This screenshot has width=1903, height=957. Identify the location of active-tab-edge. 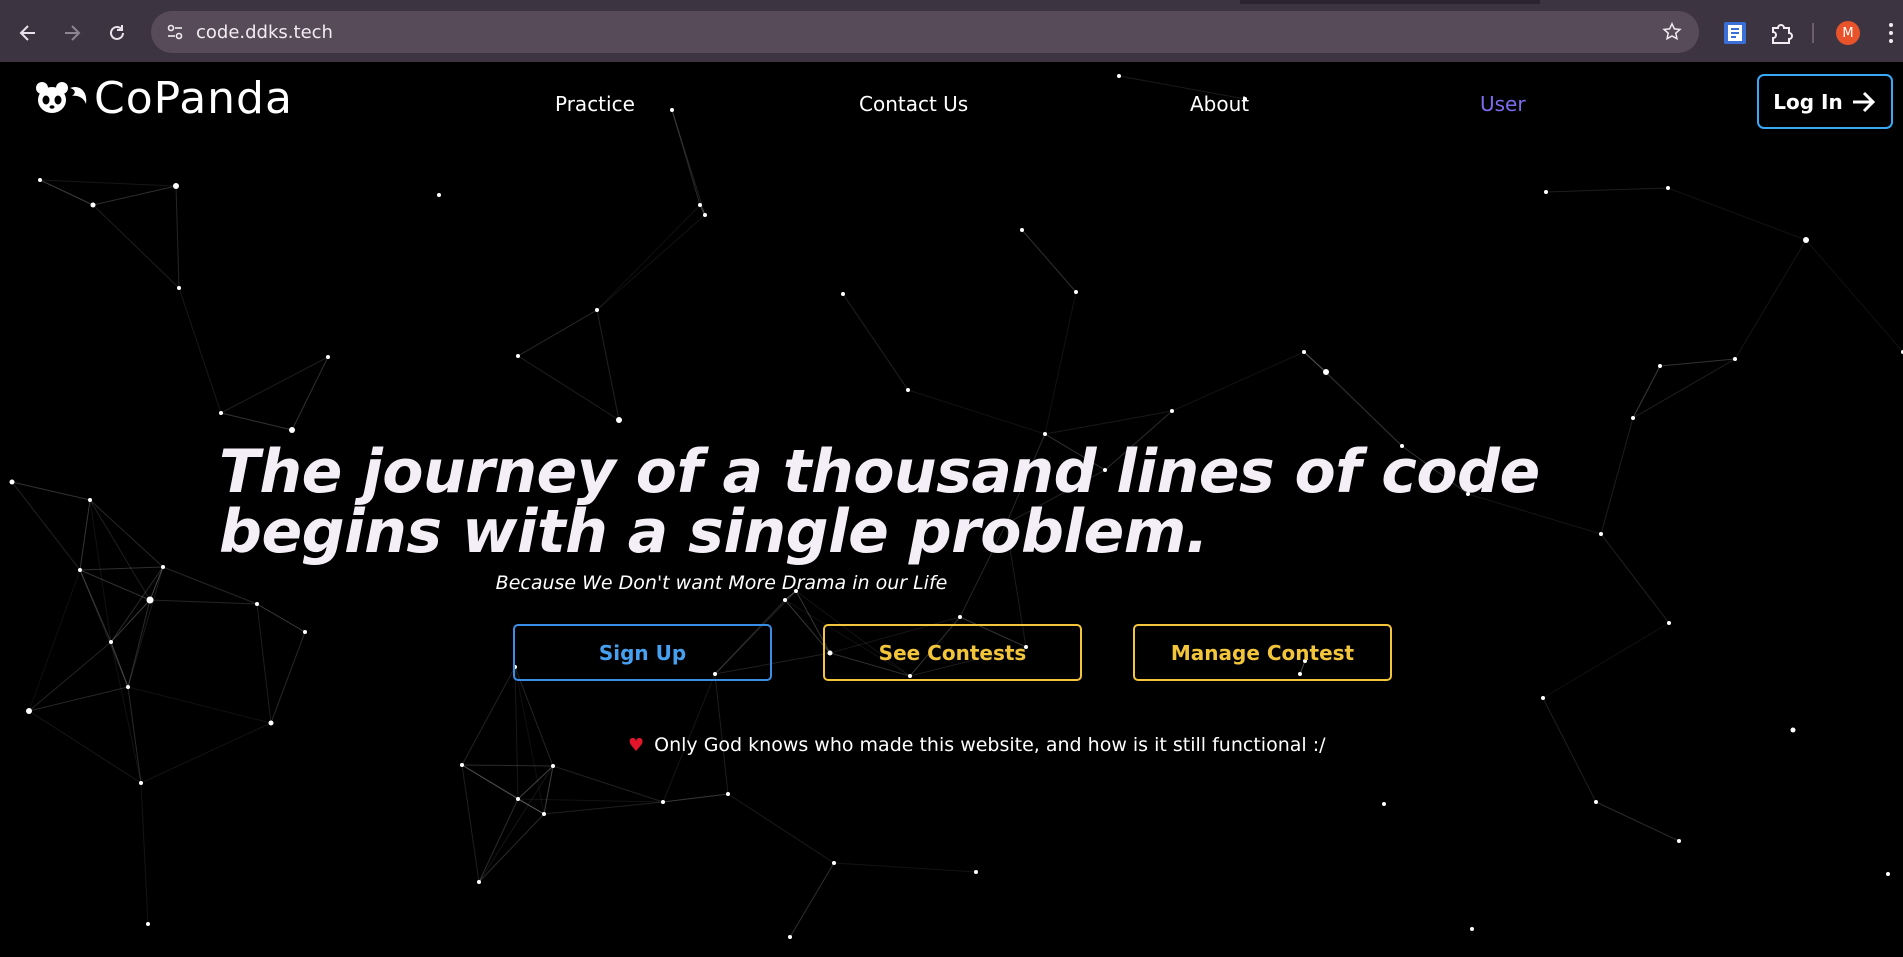
(620, 2).